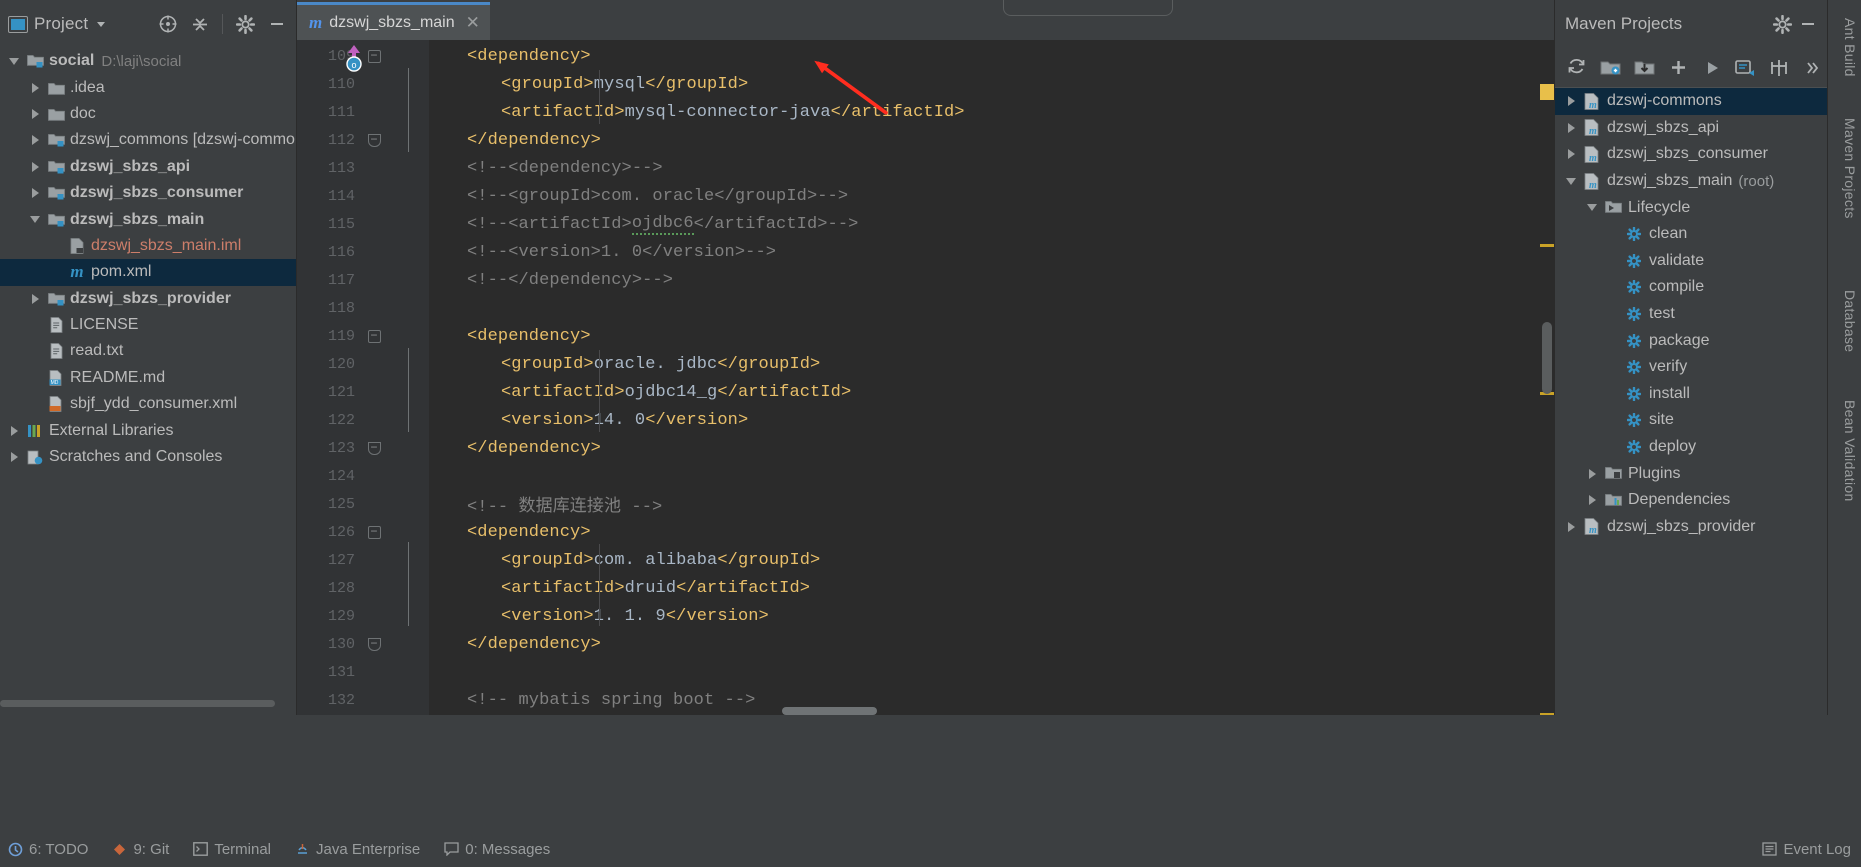  What do you see at coordinates (363, 392) in the screenshot?
I see `gutter-line: 121` at bounding box center [363, 392].